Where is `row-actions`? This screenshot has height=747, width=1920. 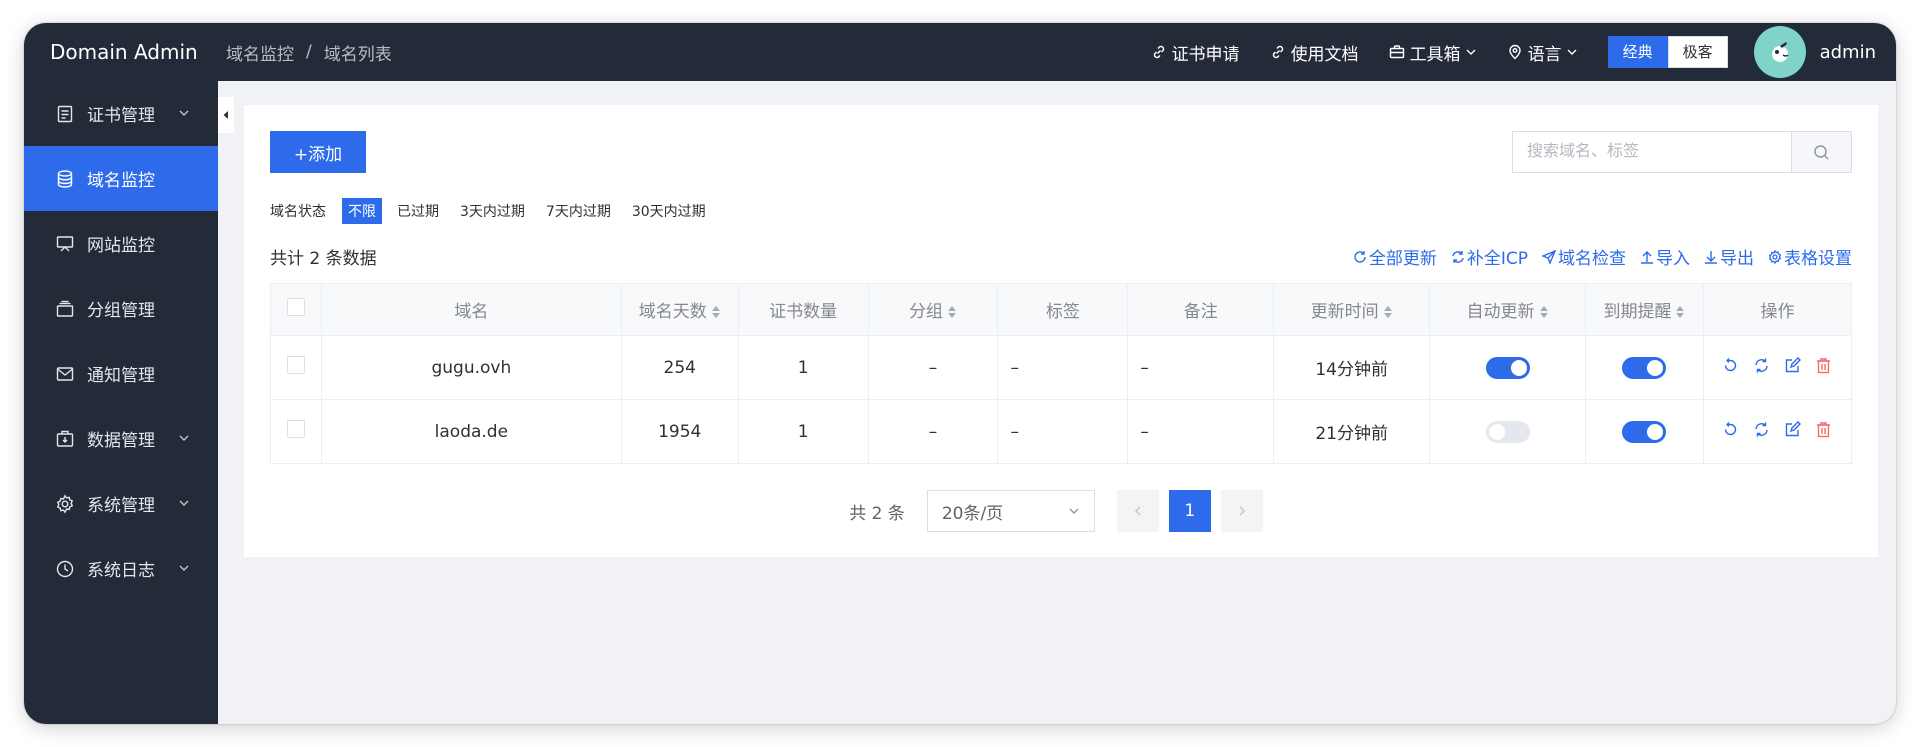 row-actions is located at coordinates (1777, 429).